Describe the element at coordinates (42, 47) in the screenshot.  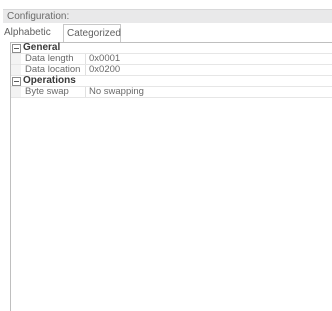
I see `category-label: General` at that location.